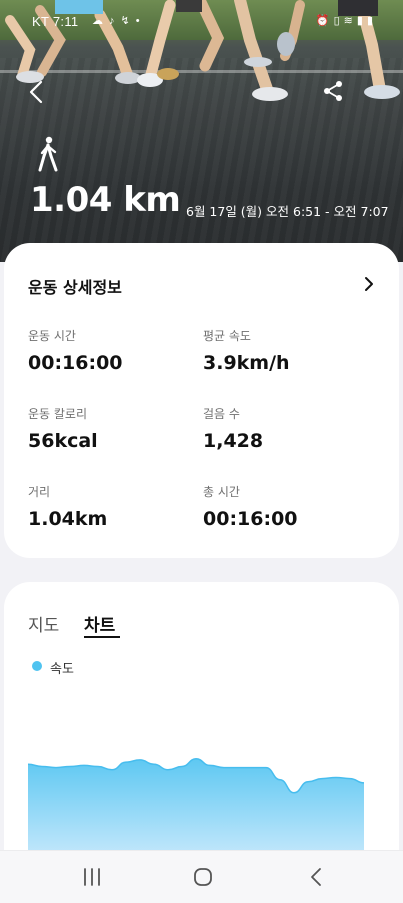  I want to click on legend-color-dot, so click(37, 666).